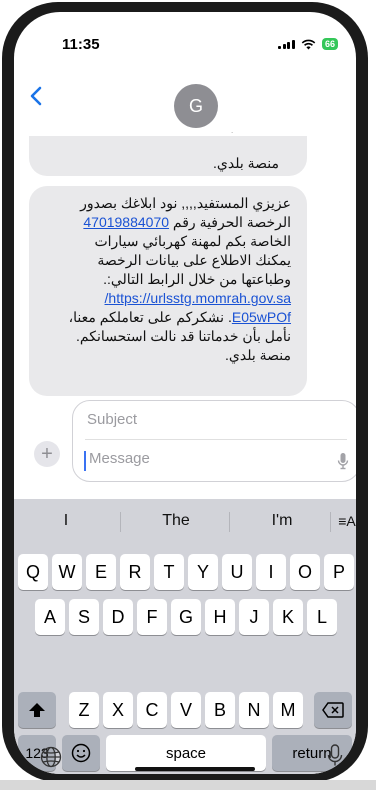 The image size is (376, 790). What do you see at coordinates (33, 572) in the screenshot?
I see `letter-key: Q` at bounding box center [33, 572].